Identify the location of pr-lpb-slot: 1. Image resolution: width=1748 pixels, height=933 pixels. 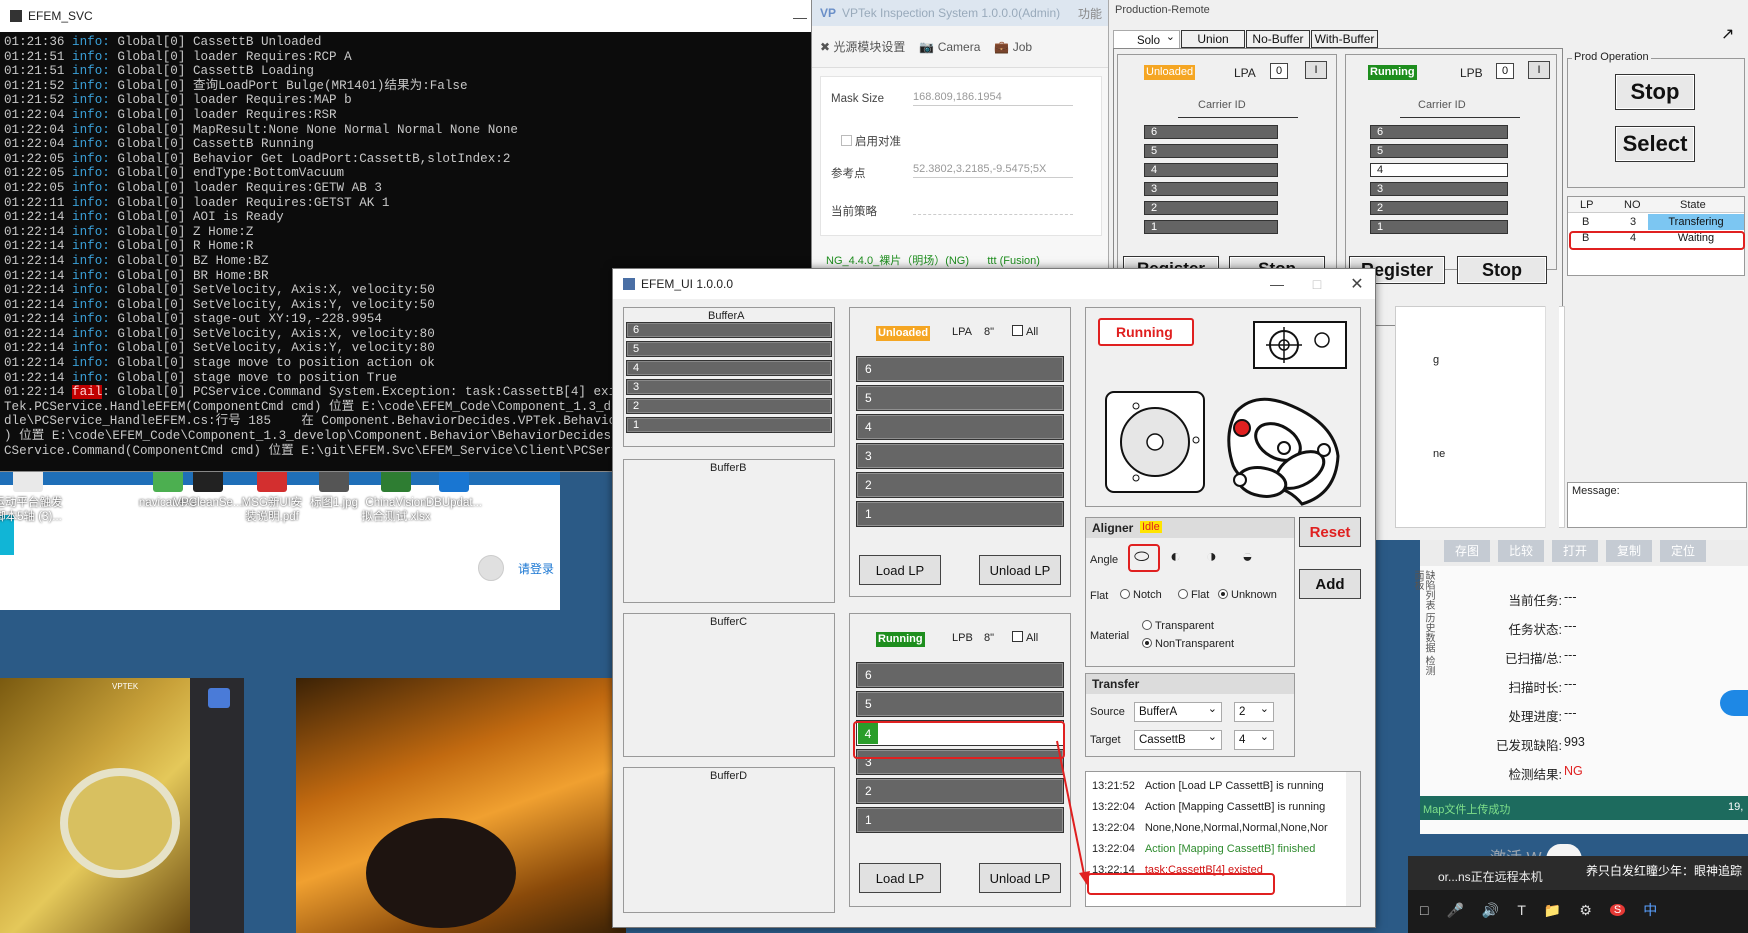
(1439, 227).